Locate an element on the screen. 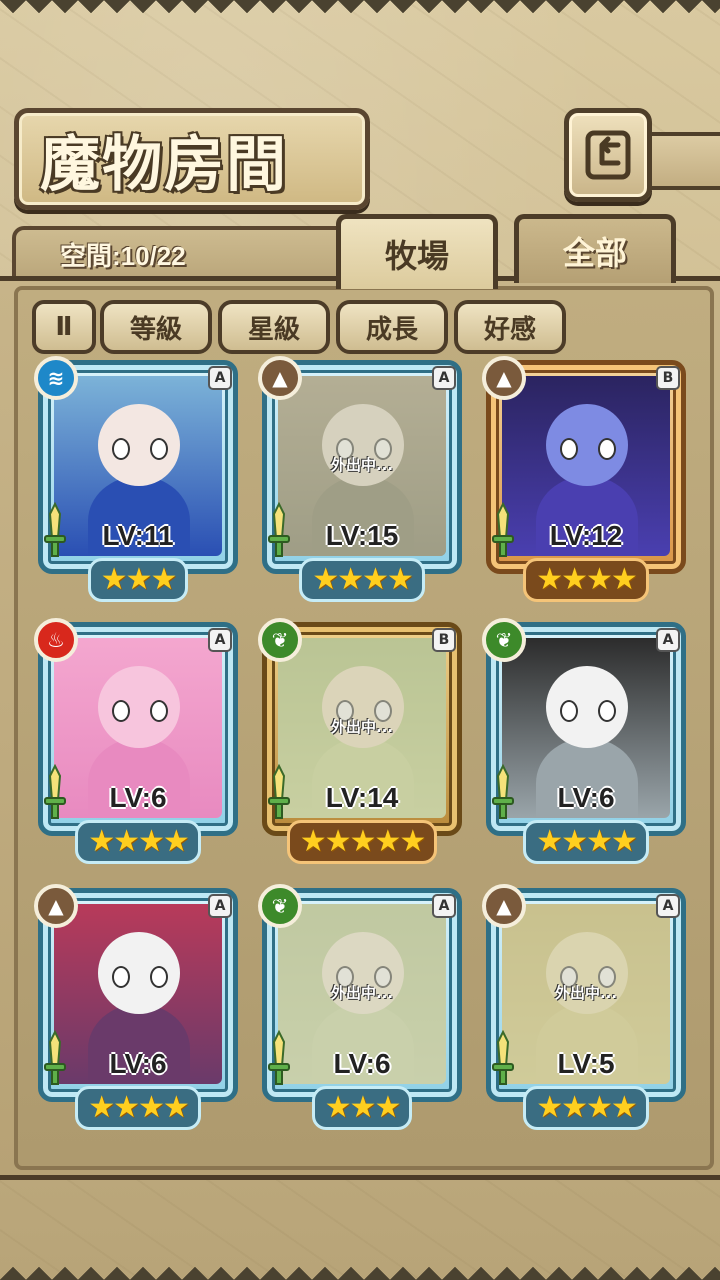 This screenshot has height=1280, width=720. sort-star-button: 星級 is located at coordinates (274, 327).